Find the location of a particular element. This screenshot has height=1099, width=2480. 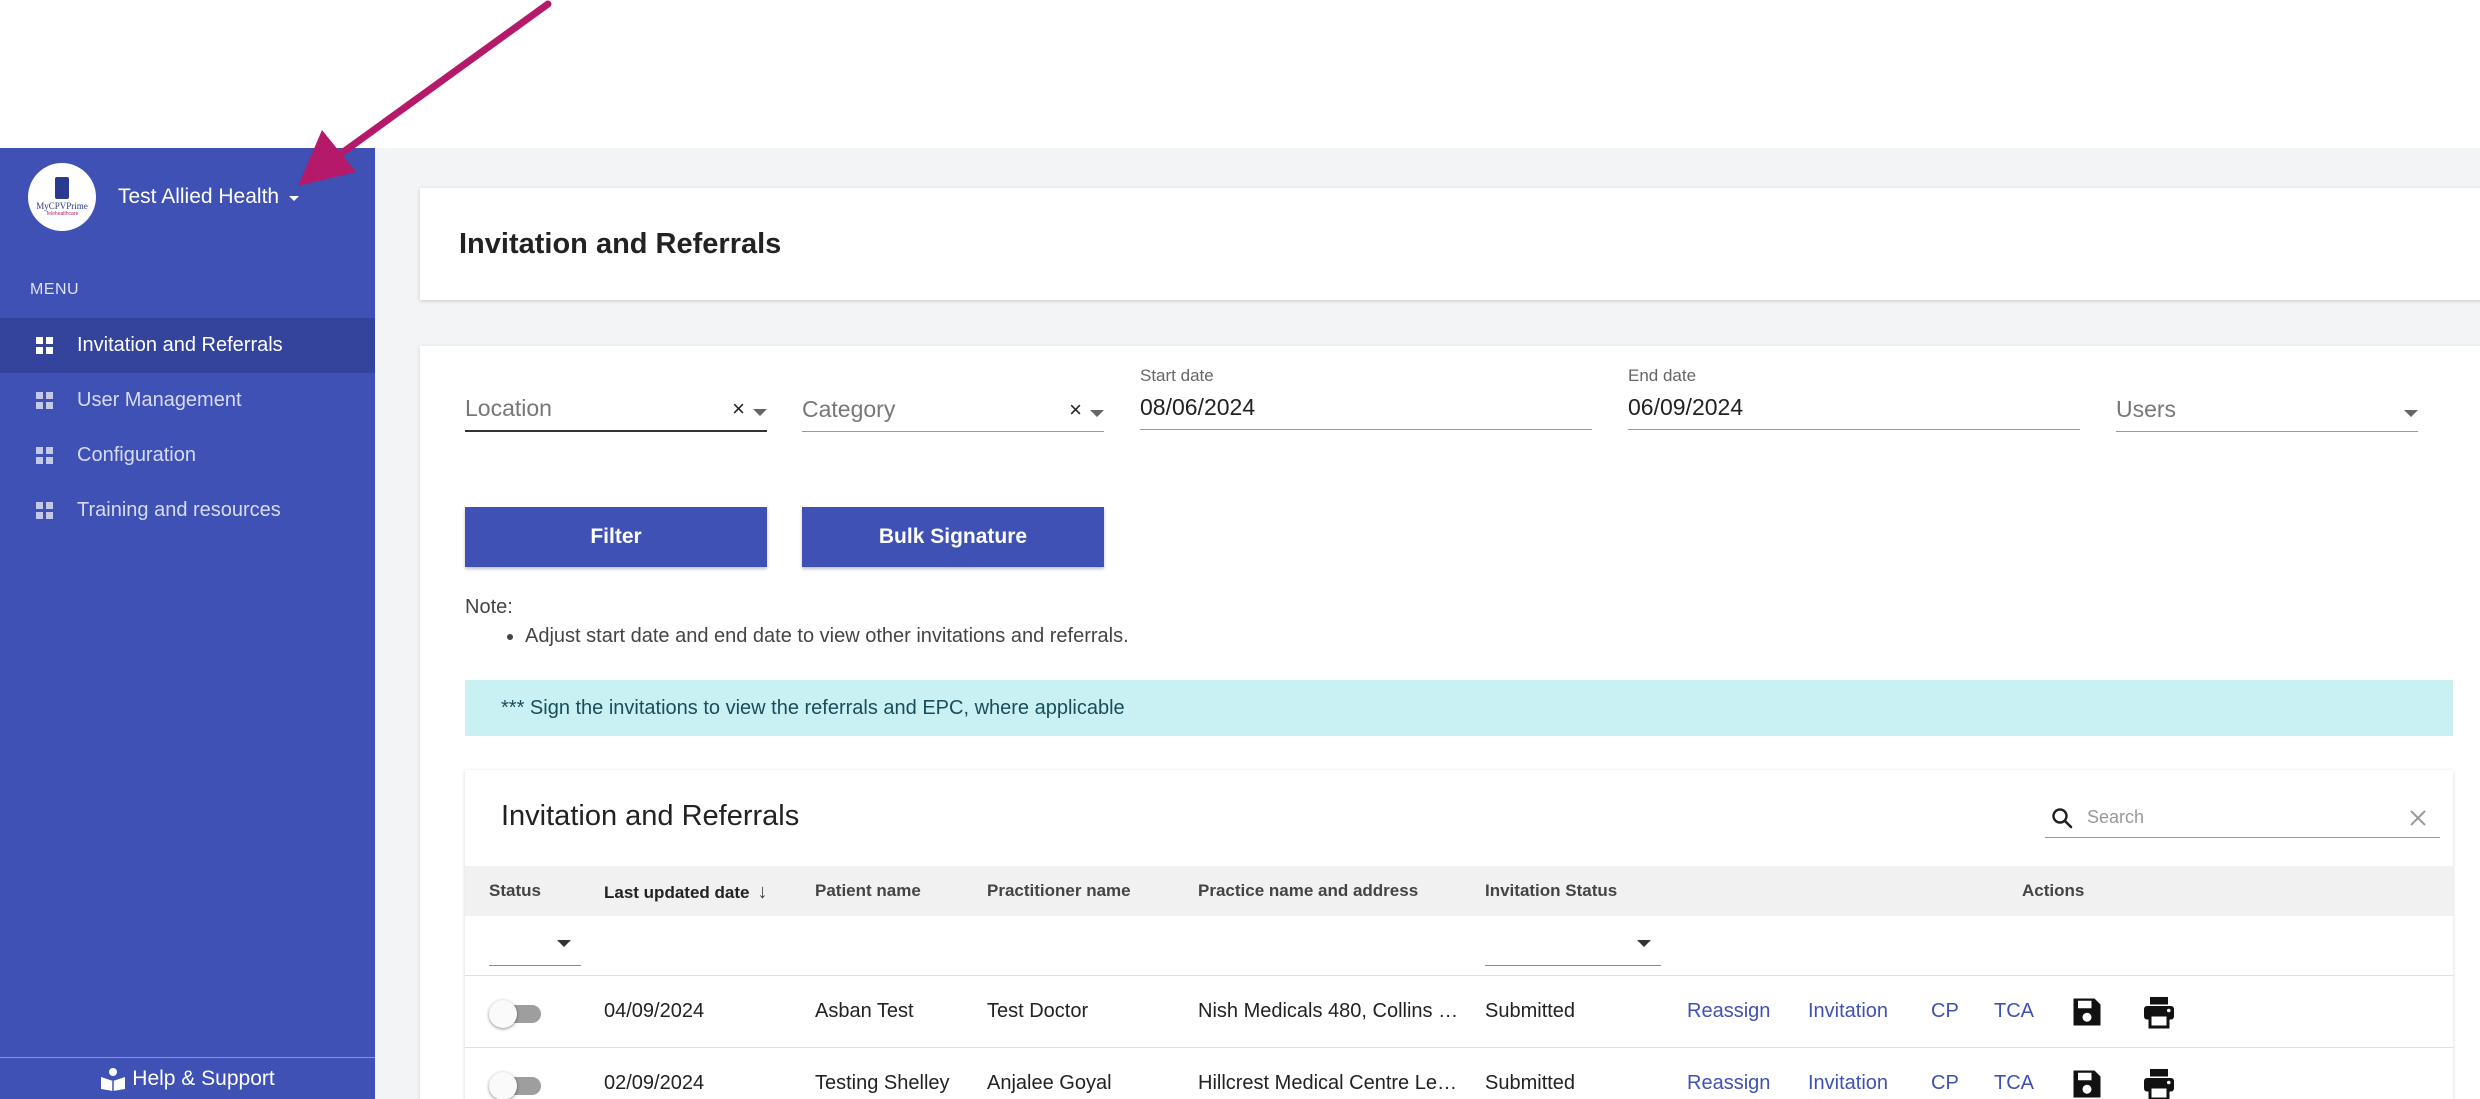

top-bar is located at coordinates (1240, 74).